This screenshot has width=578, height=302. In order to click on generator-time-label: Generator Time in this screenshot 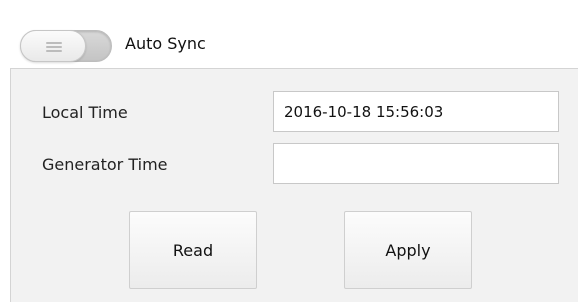, I will do `click(105, 164)`.